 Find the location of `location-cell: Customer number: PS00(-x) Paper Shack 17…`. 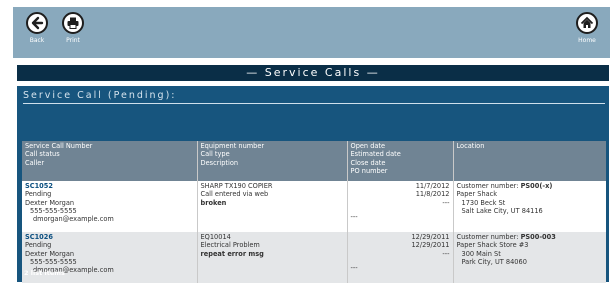

location-cell: Customer number: PS00(-x) Paper Shack 17… is located at coordinates (529, 206).